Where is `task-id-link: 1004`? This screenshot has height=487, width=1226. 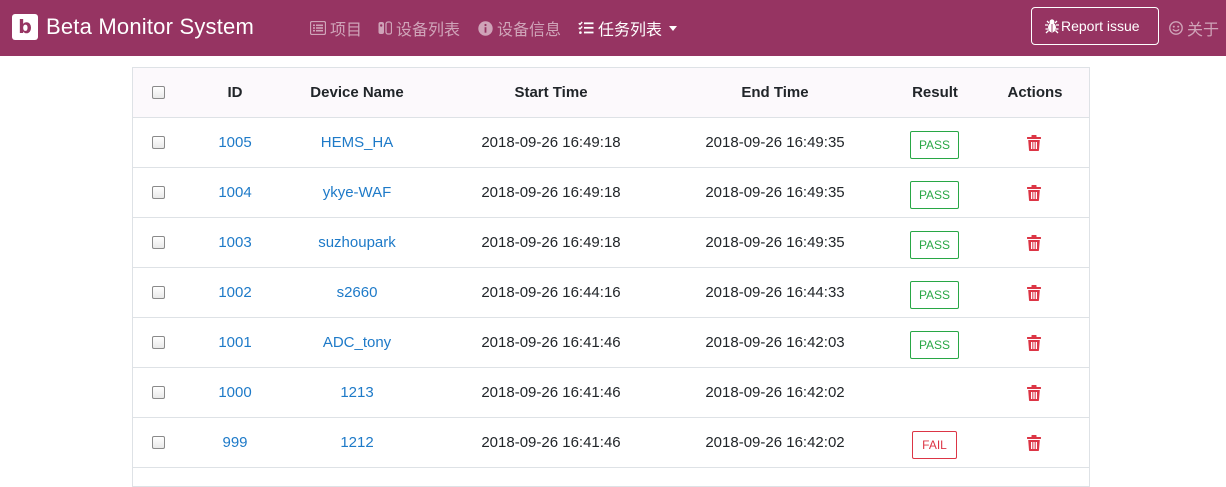
task-id-link: 1004 is located at coordinates (235, 193).